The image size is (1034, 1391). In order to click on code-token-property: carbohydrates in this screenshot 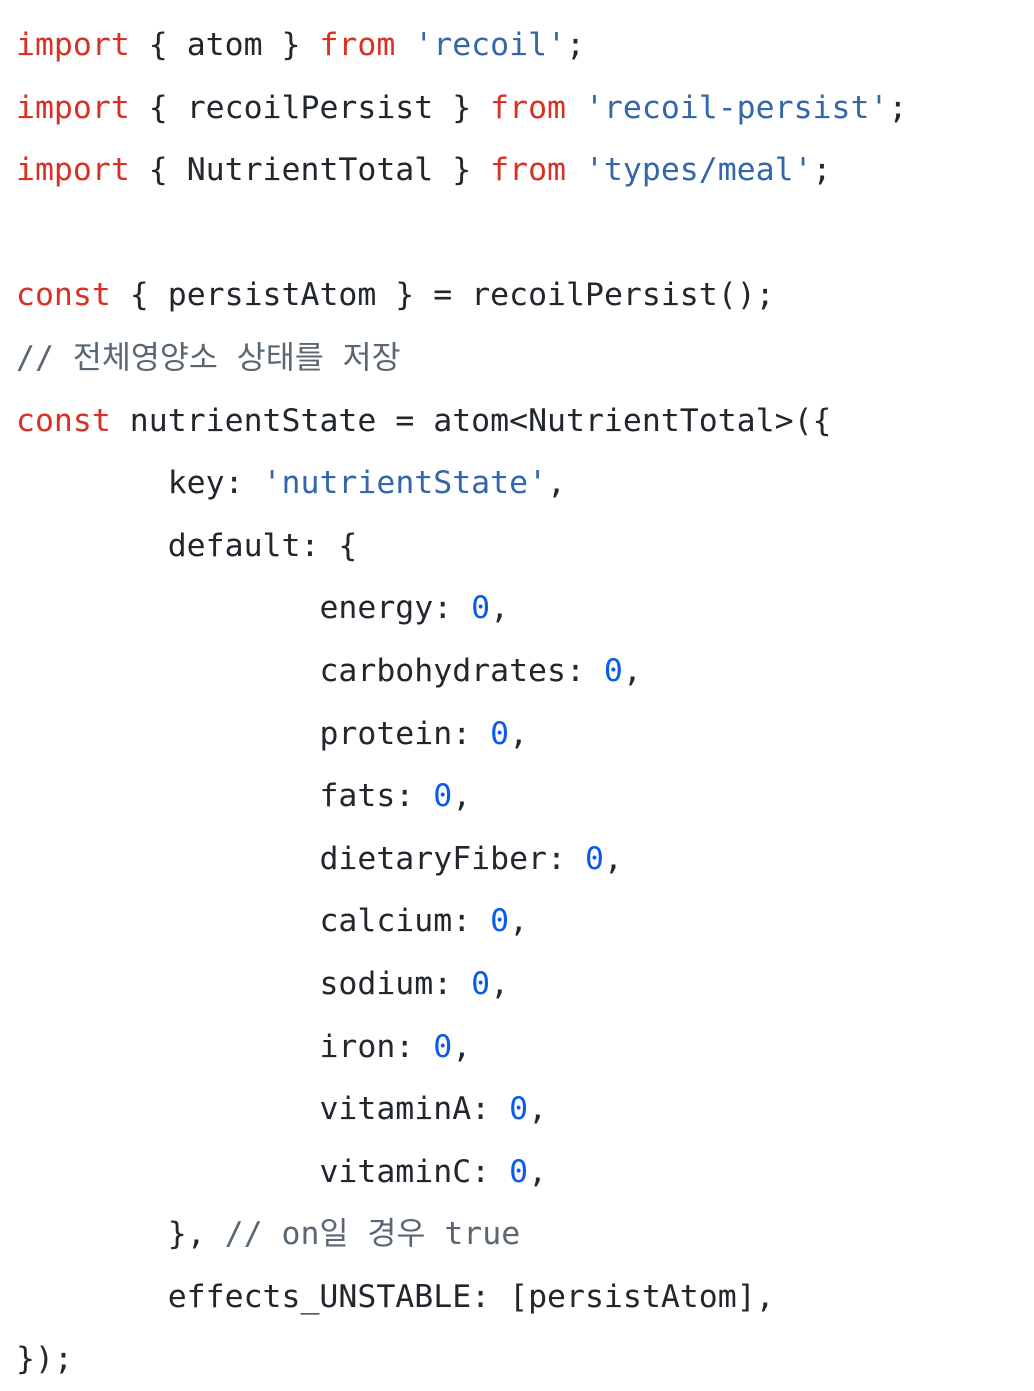, I will do `click(442, 670)`.